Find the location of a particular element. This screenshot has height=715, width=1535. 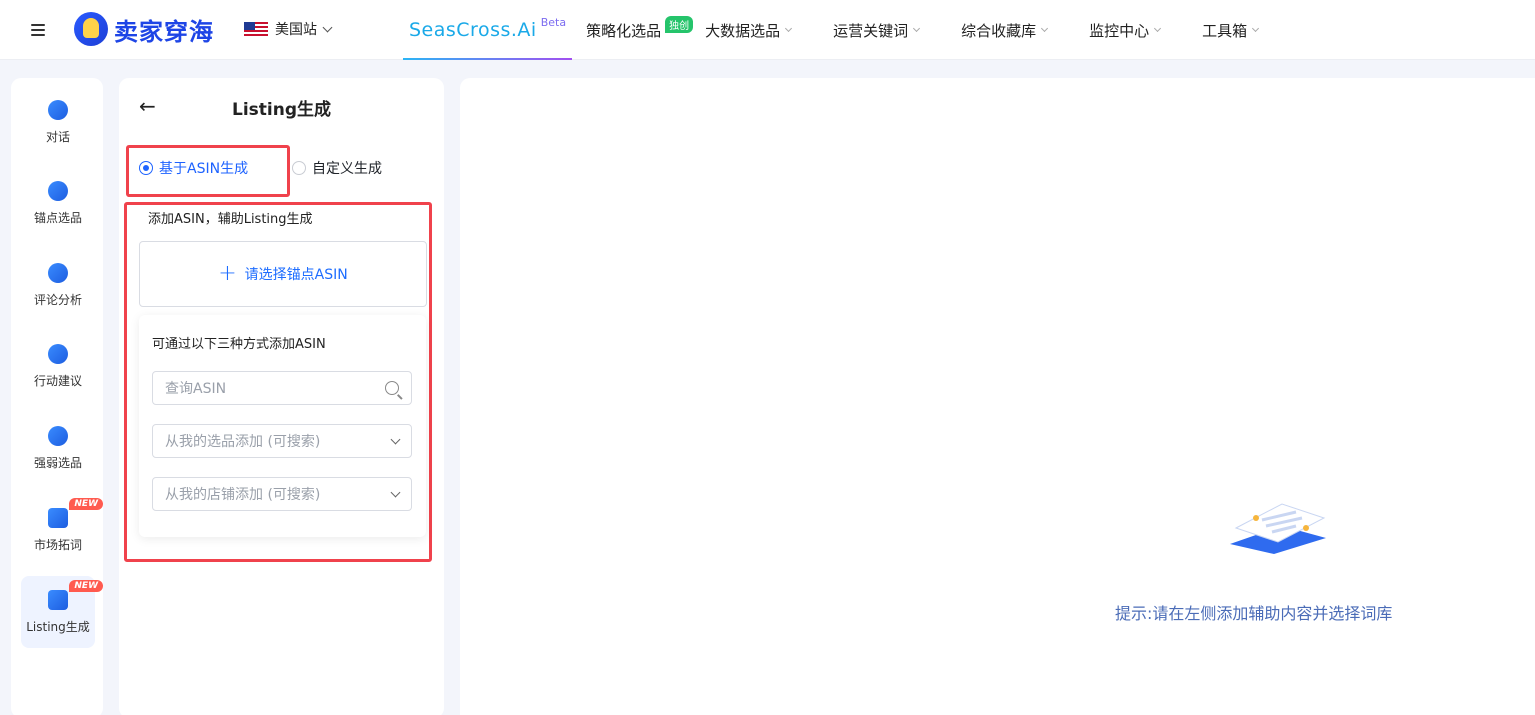

listing-icon is located at coordinates (58, 599).